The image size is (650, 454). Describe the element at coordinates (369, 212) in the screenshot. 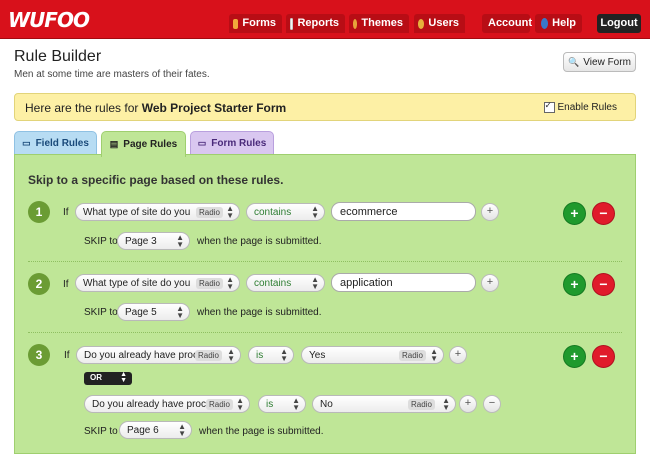

I see `rule-value-text: ecommerce` at that location.